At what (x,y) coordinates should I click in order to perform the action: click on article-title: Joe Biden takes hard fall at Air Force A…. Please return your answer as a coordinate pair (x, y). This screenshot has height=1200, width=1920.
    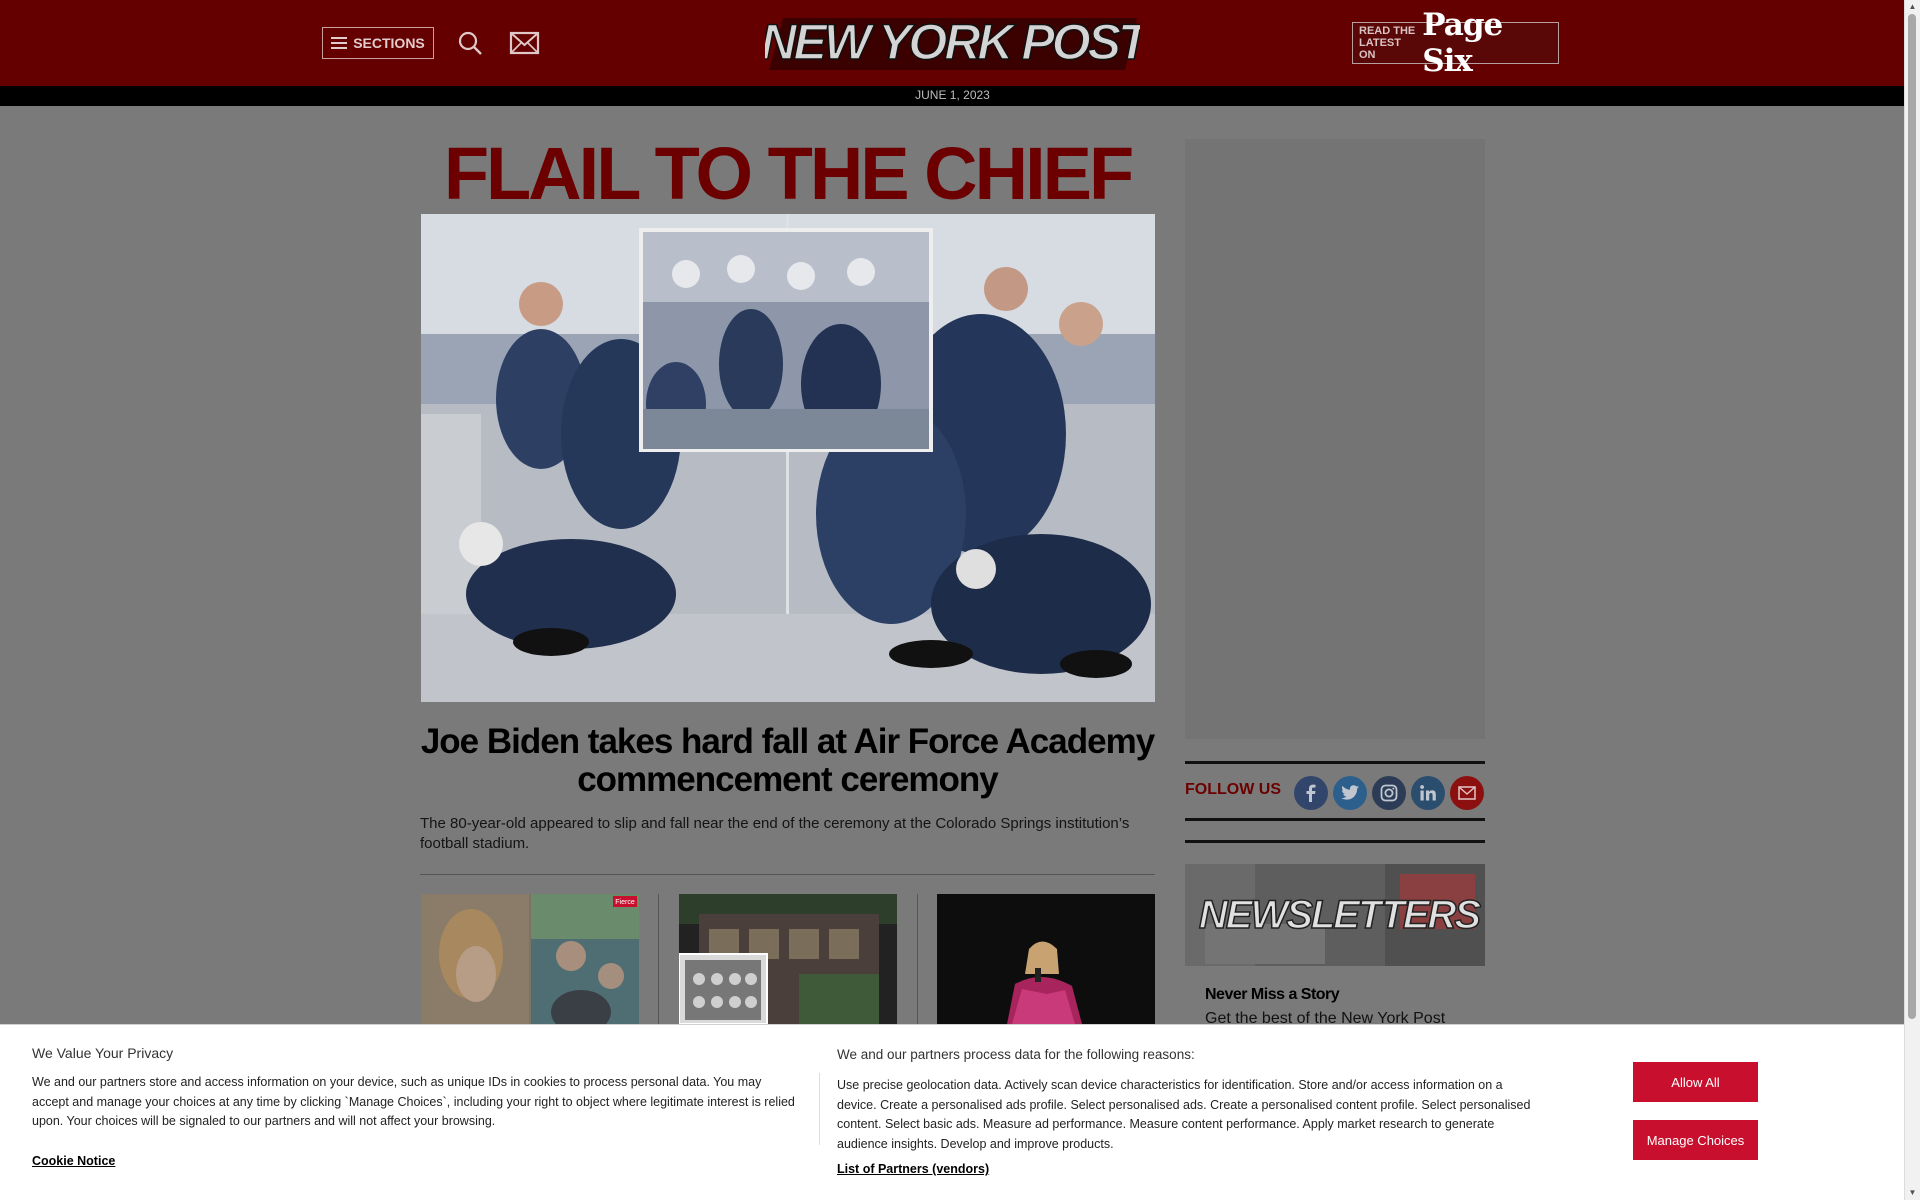
    Looking at the image, I should click on (787, 761).